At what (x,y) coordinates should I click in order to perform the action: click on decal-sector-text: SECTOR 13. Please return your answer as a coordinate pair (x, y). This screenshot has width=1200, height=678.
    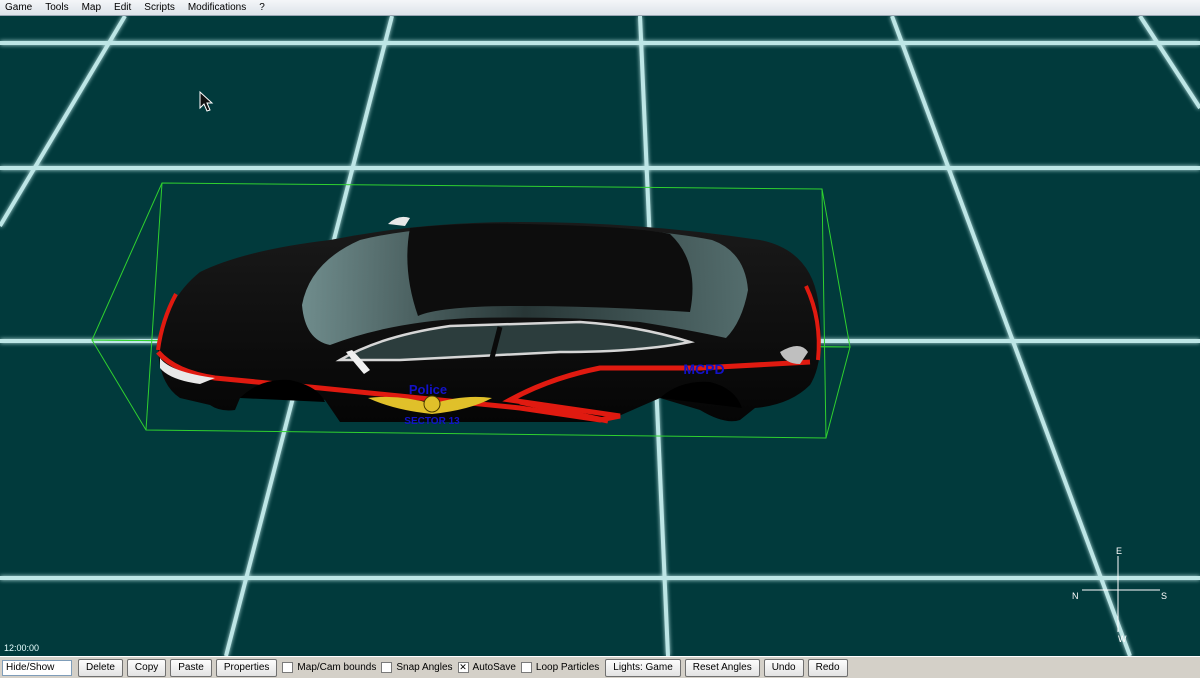
    Looking at the image, I should click on (432, 421).